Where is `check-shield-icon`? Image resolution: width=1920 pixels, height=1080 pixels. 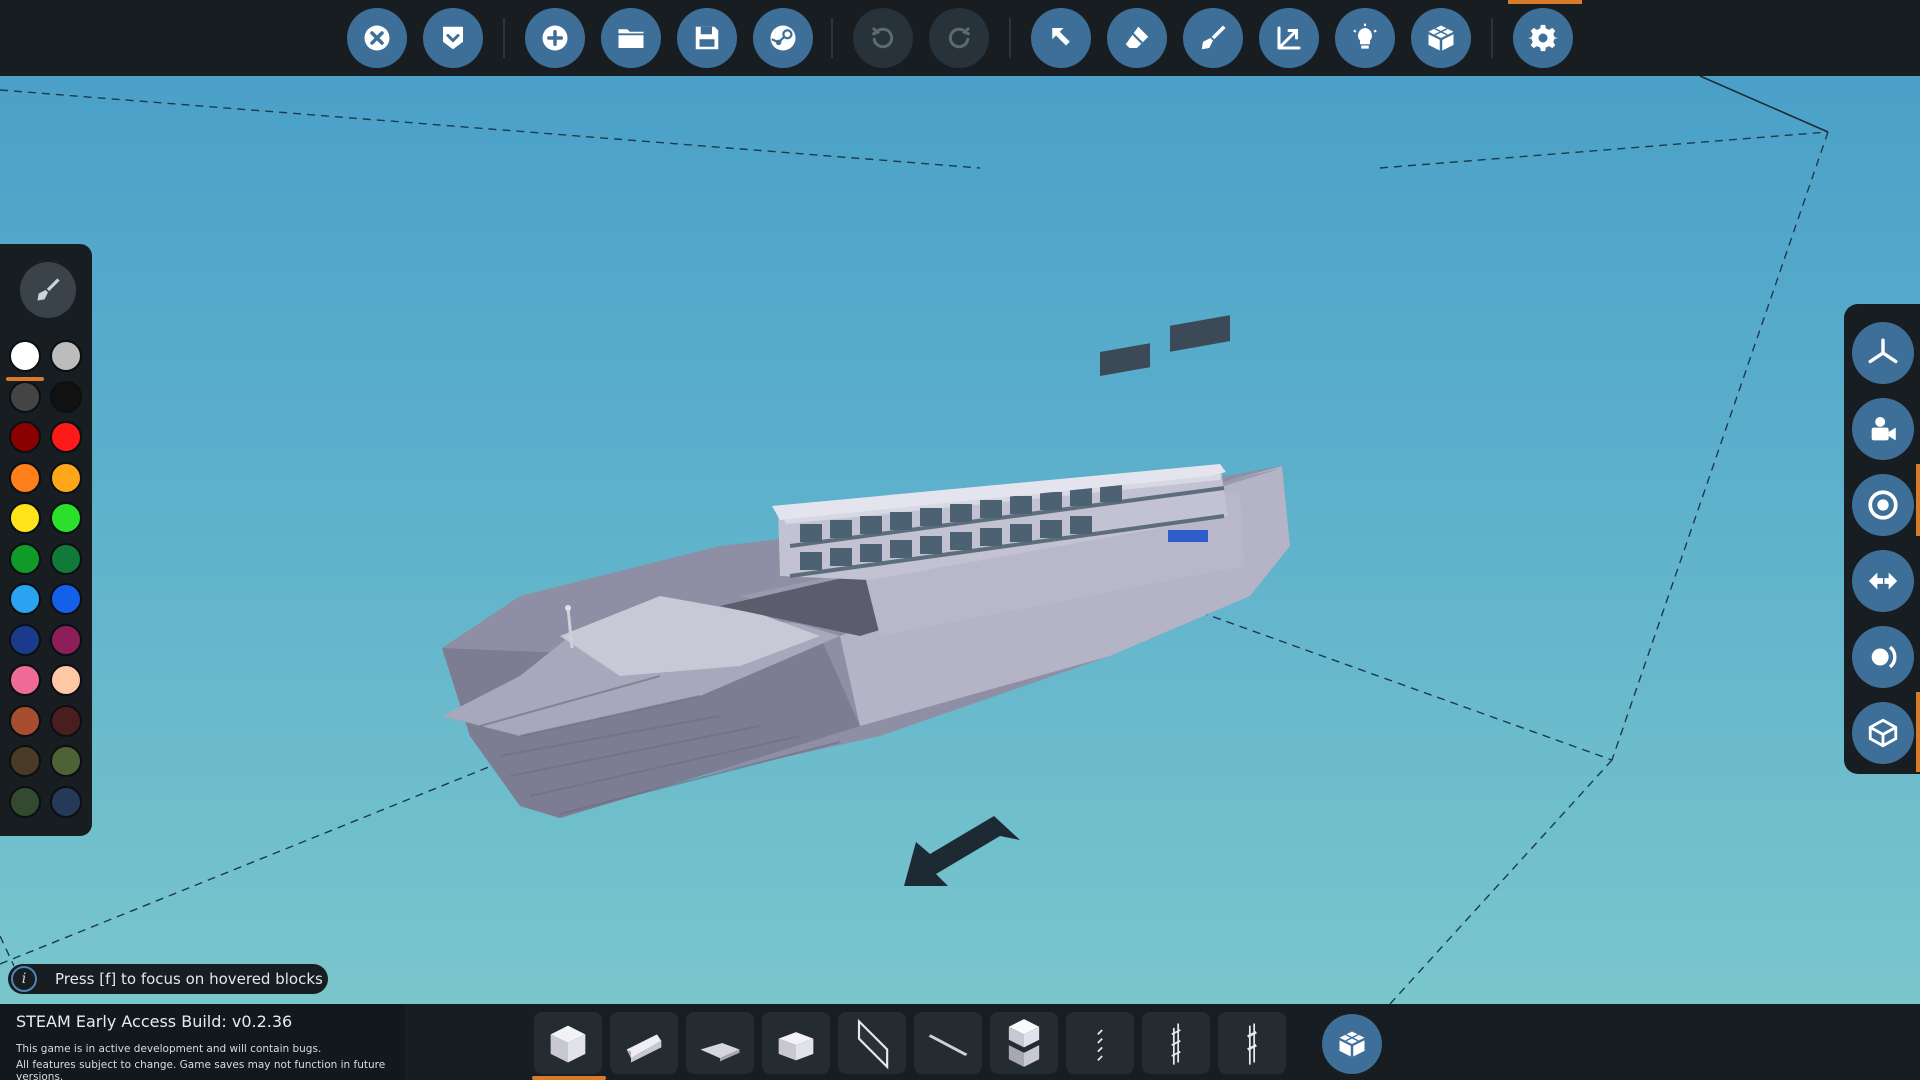
check-shield-icon is located at coordinates (453, 38).